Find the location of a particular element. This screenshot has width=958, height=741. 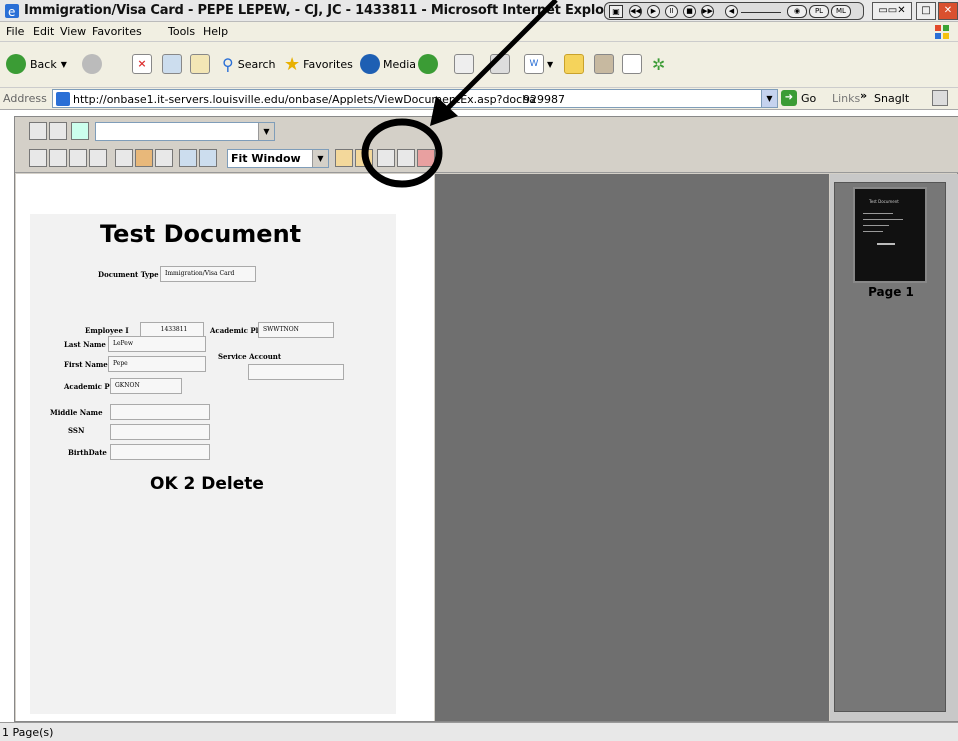

go-button: ➜ Go is located at coordinates (798, 98).